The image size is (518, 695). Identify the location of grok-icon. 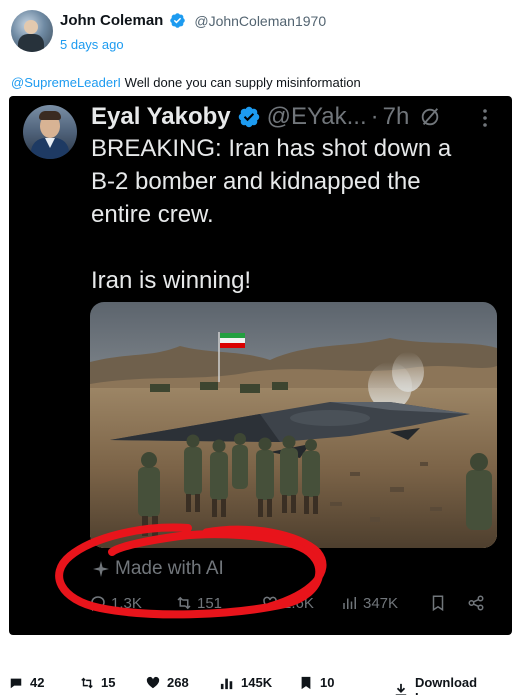
(430, 117).